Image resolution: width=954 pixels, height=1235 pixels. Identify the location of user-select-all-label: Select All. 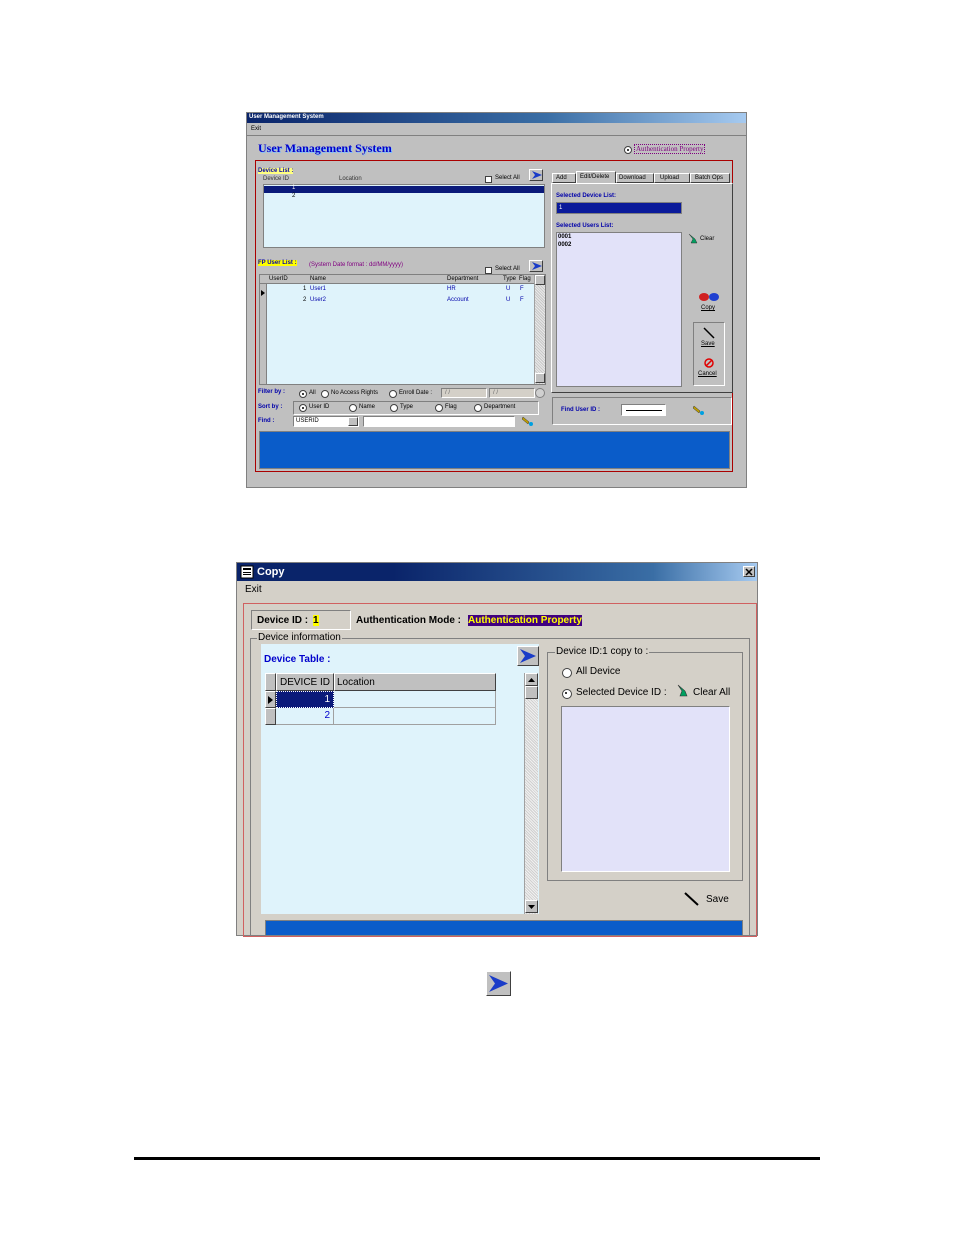
(507, 269).